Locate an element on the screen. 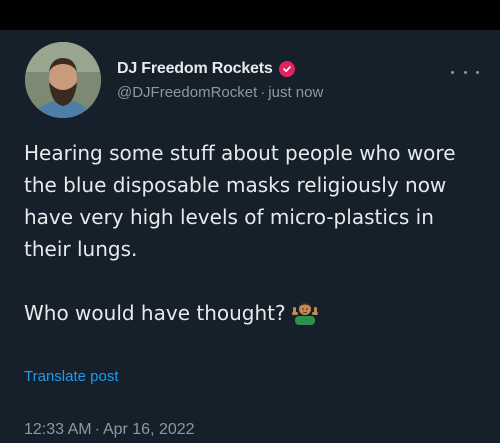  timestamp-row: 12:33 AM · Apr 16, 2022 is located at coordinates (109, 430).